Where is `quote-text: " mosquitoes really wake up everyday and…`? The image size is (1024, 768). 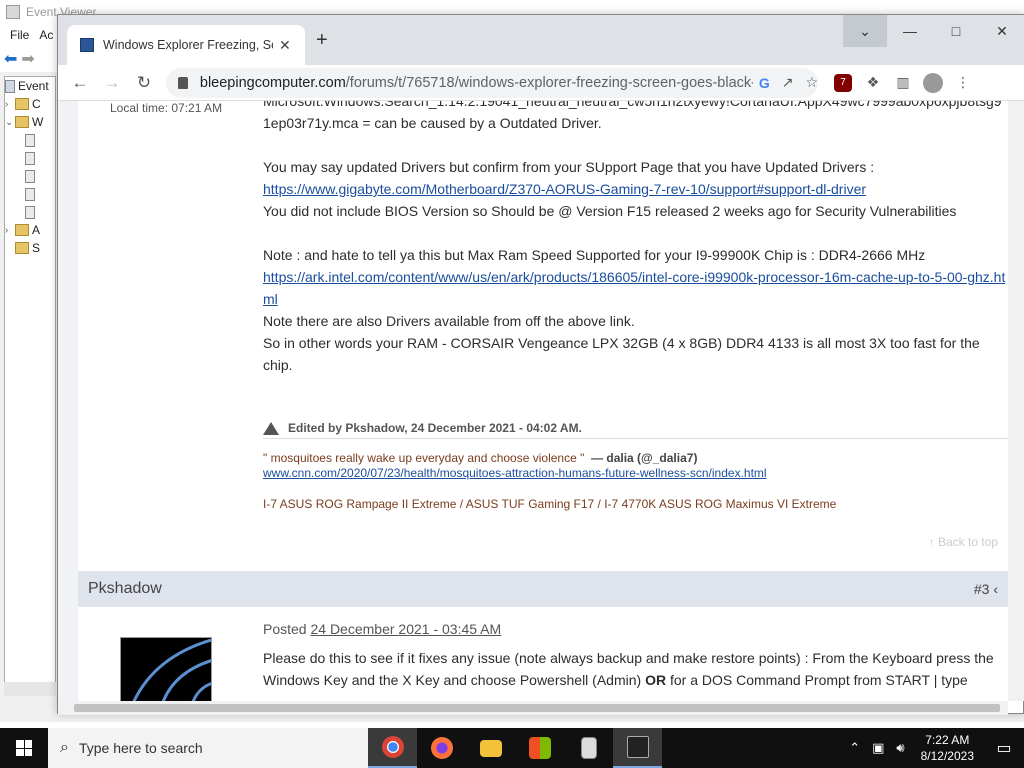 quote-text: " mosquitoes really wake up everyday and… is located at coordinates (424, 458).